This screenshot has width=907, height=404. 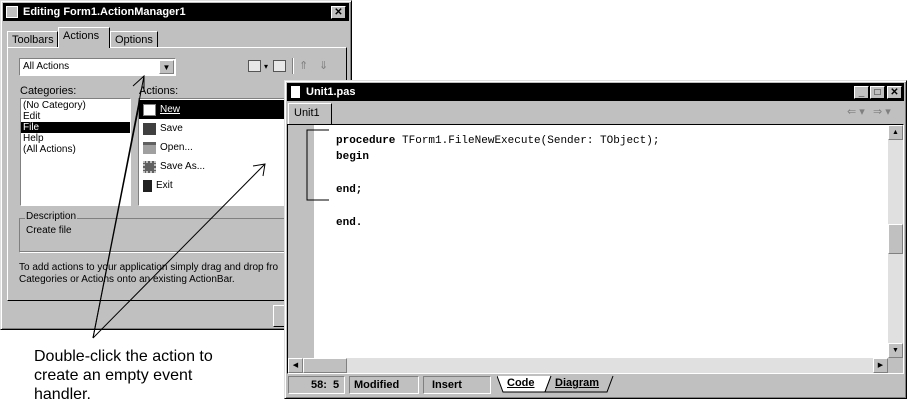 What do you see at coordinates (123, 356) in the screenshot?
I see `annotation-line1: Double-click the action to` at bounding box center [123, 356].